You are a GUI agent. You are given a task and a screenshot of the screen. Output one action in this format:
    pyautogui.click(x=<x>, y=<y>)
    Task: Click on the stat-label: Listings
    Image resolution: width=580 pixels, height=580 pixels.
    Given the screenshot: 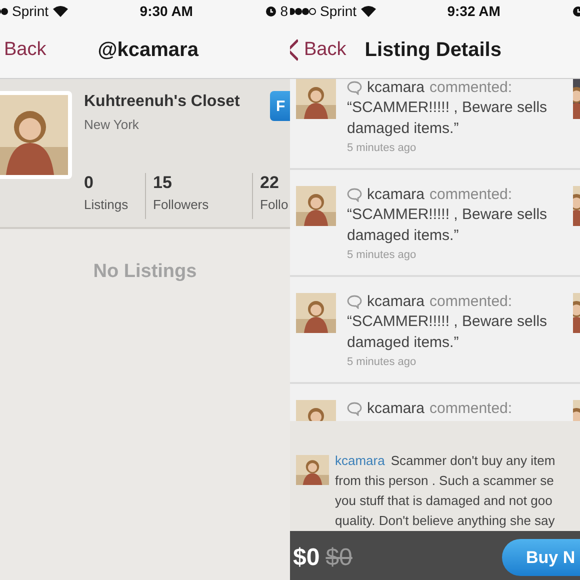 What is the action you would take?
    pyautogui.click(x=114, y=204)
    